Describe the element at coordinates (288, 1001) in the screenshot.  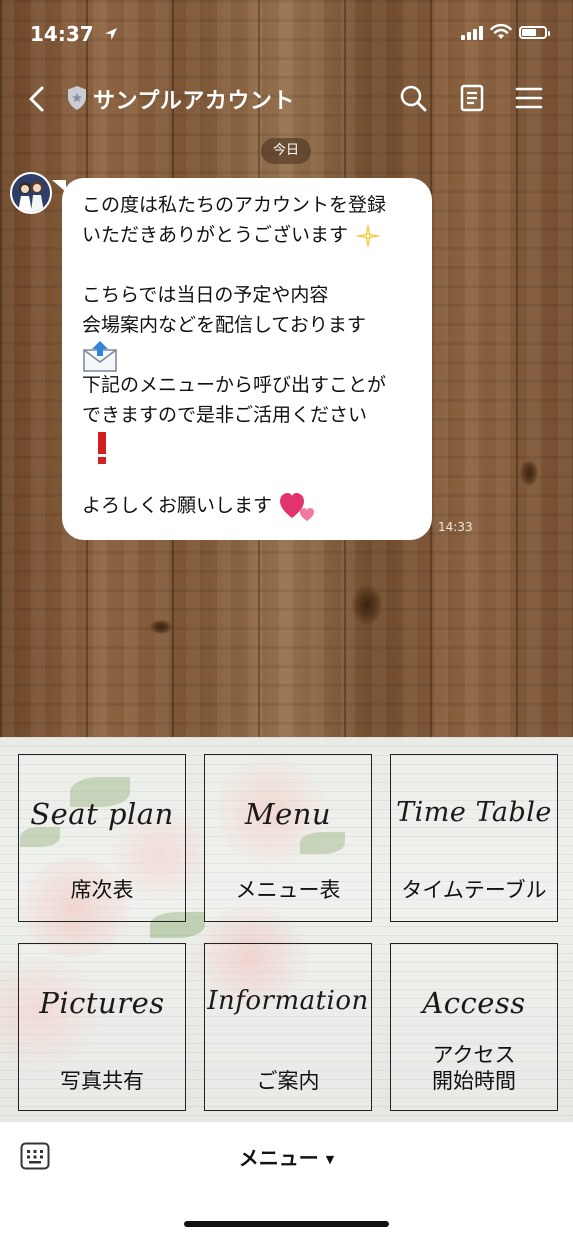
I see `button-script-title: Information` at that location.